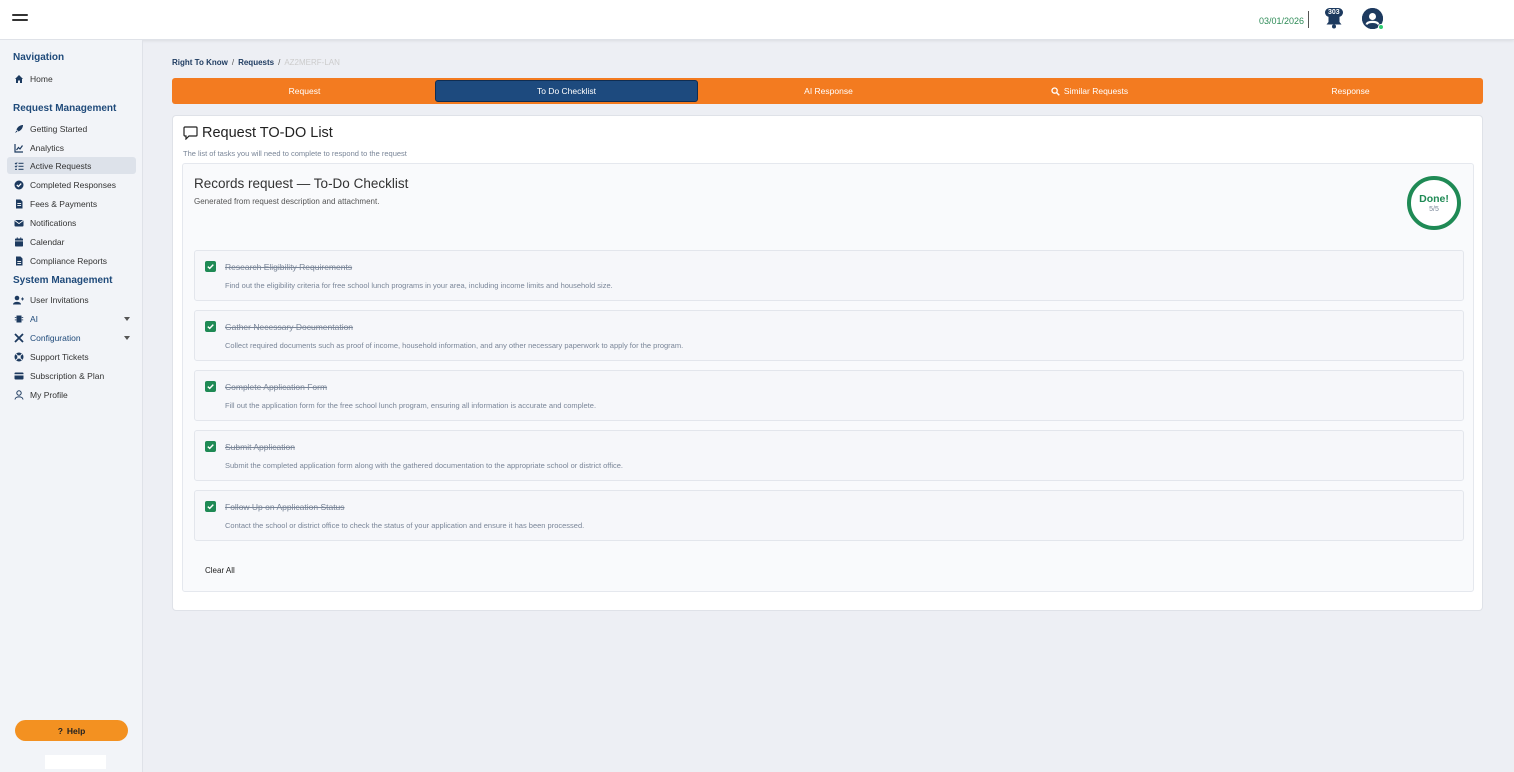  Describe the element at coordinates (200, 62) in the screenshot. I see `breadcrumb-link-right-to-know: Right To Know` at that location.